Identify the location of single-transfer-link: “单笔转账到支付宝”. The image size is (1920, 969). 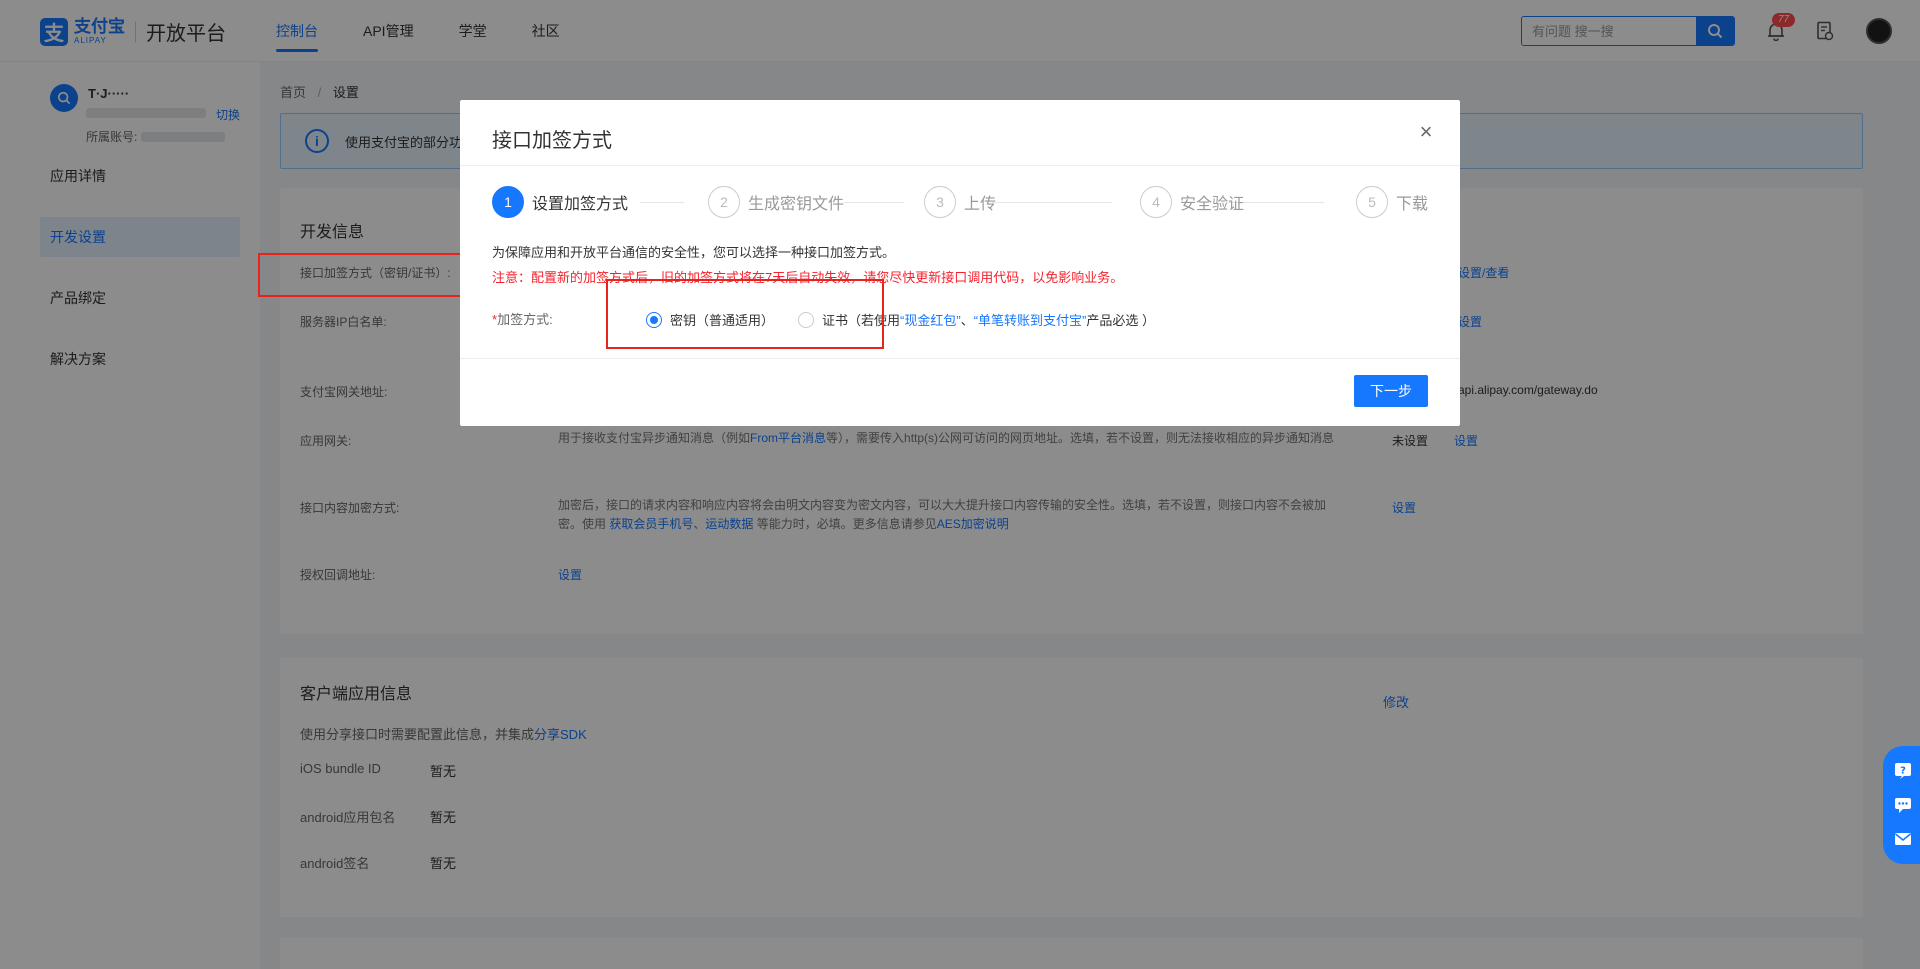
(1030, 320).